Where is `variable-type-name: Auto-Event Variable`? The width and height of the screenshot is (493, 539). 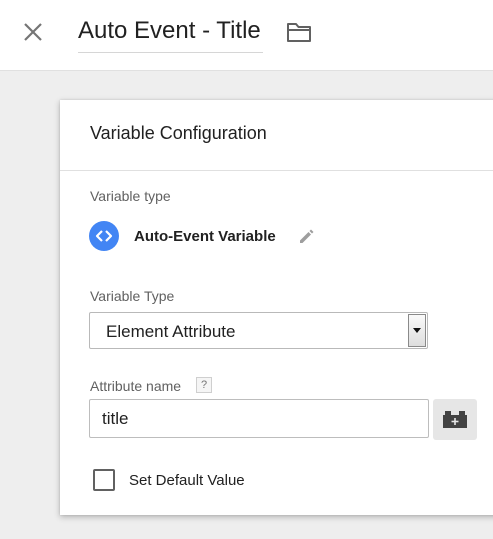
variable-type-name: Auto-Event Variable is located at coordinates (205, 236).